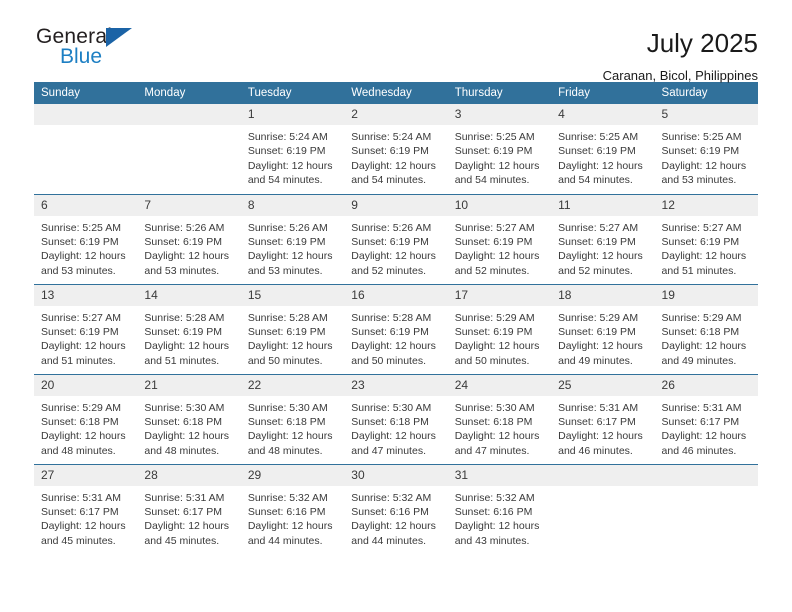 The height and width of the screenshot is (612, 792). Describe the element at coordinates (390, 511) in the screenshot. I see `sunset-text: Sunset: 6:16 PM` at that location.